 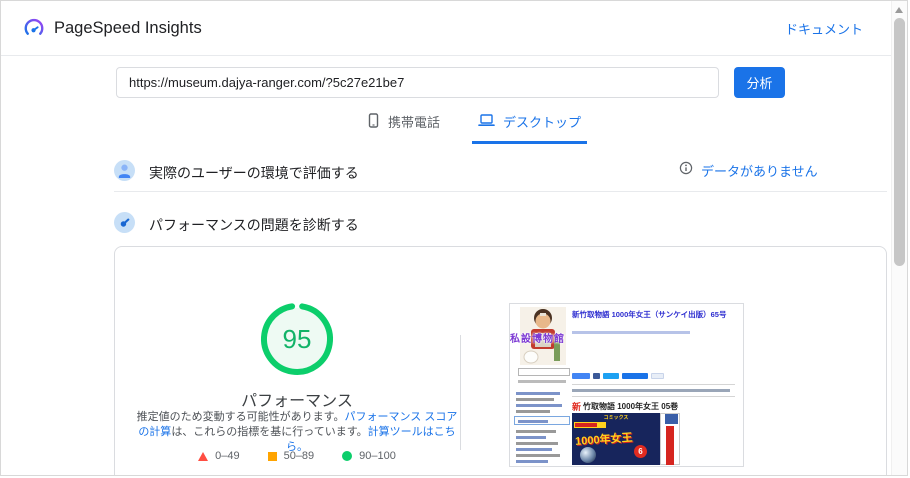 I want to click on spine-logo-block, so click(x=671, y=419).